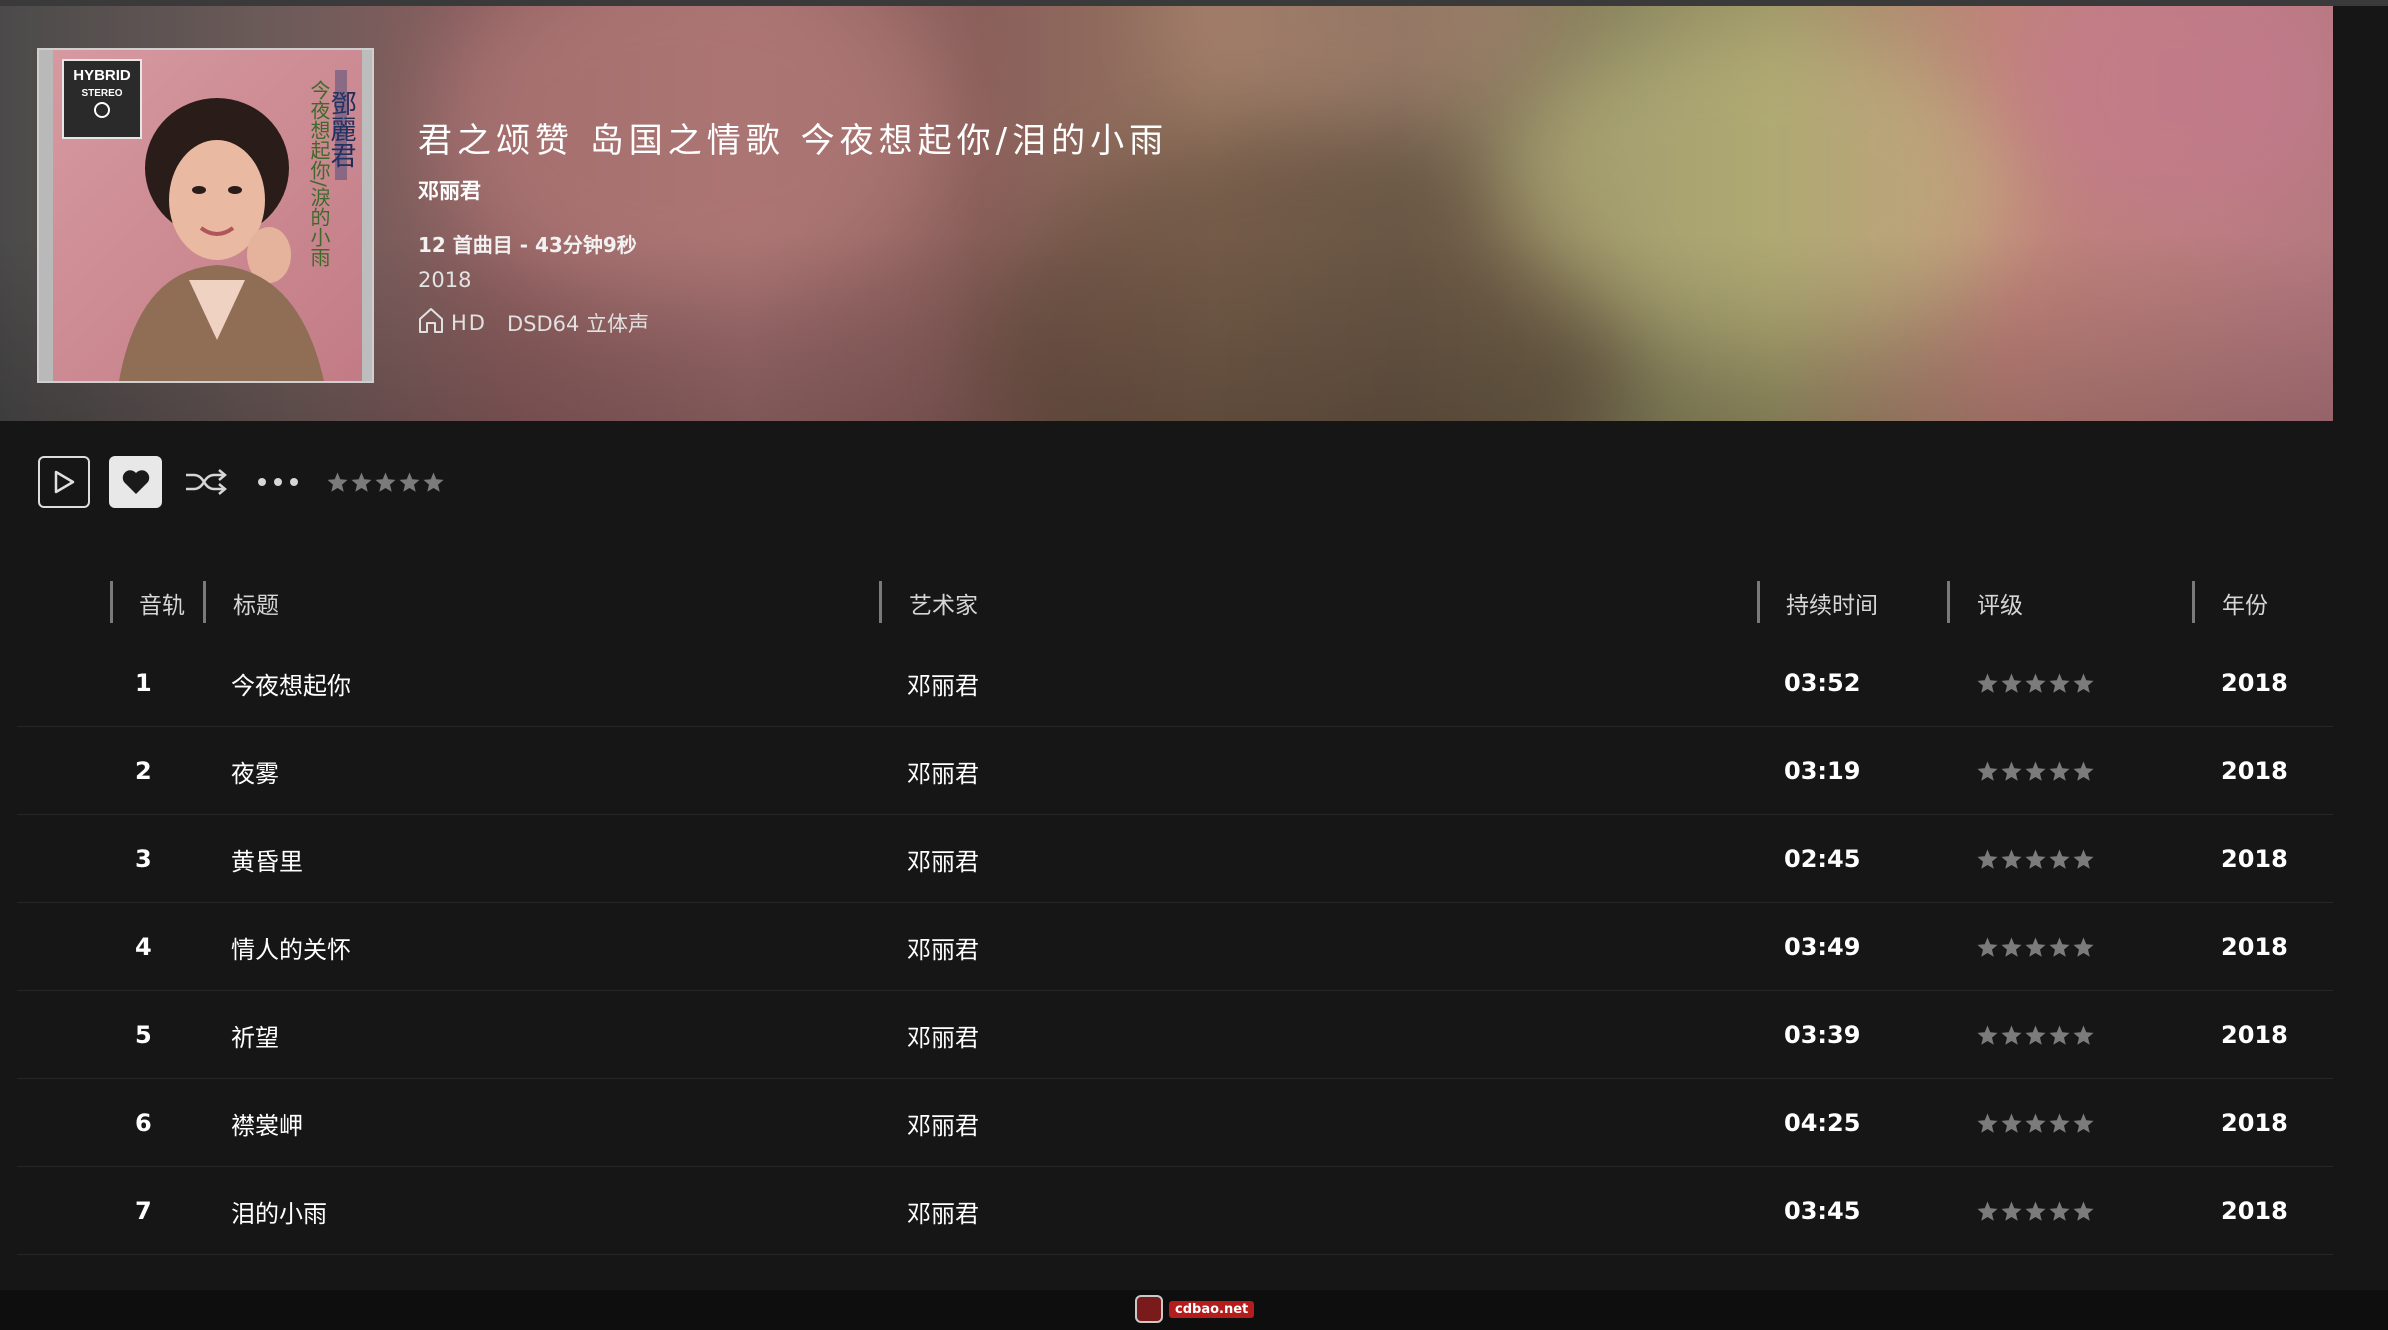  What do you see at coordinates (1175, 683) in the screenshot?
I see `table-row: 1 今夜想起你 邓丽君 03:52 2018` at bounding box center [1175, 683].